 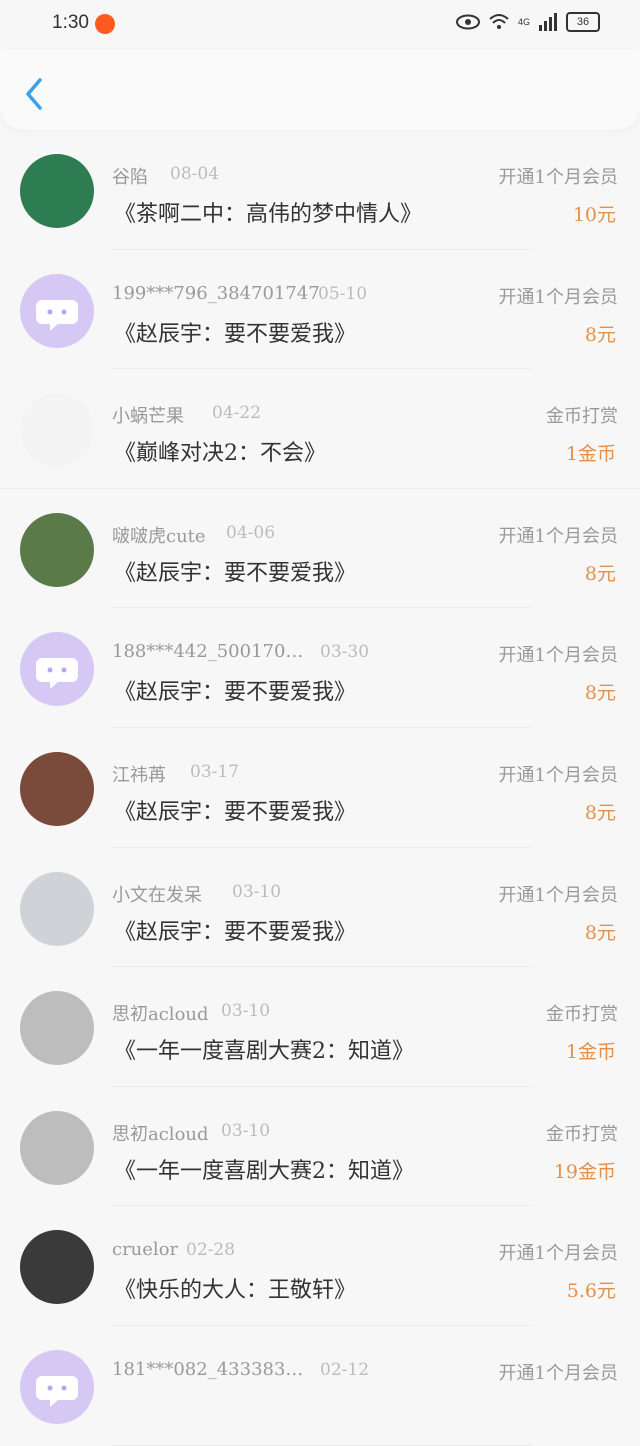 What do you see at coordinates (320, 90) in the screenshot?
I see `header-bar` at bounding box center [320, 90].